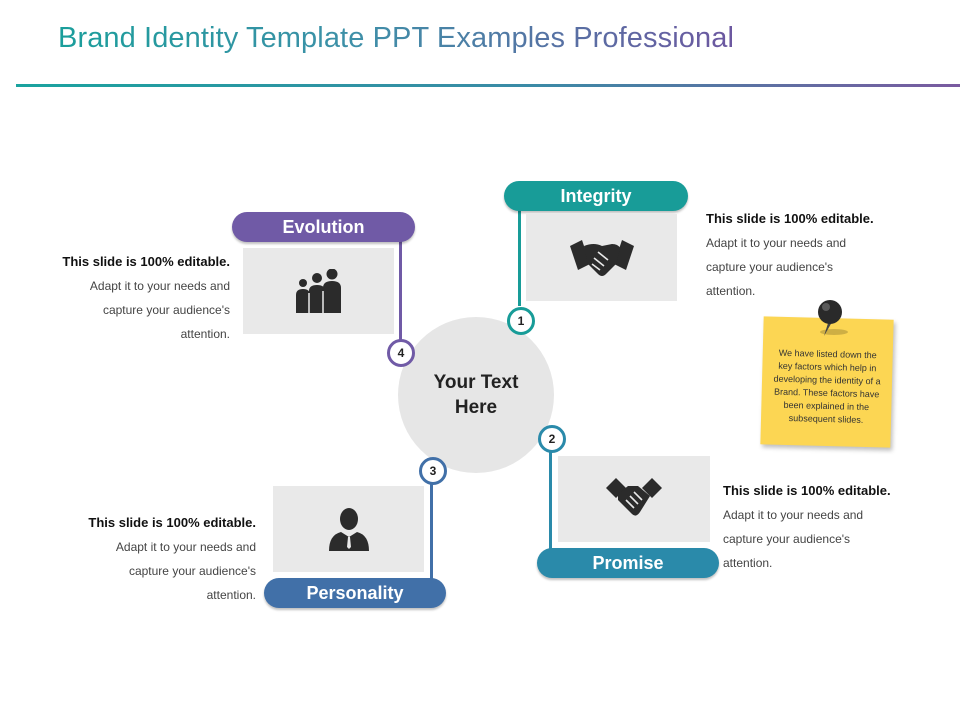 The image size is (960, 720). What do you see at coordinates (166, 310) in the screenshot?
I see `evolution-line-2: capture your audience's` at bounding box center [166, 310].